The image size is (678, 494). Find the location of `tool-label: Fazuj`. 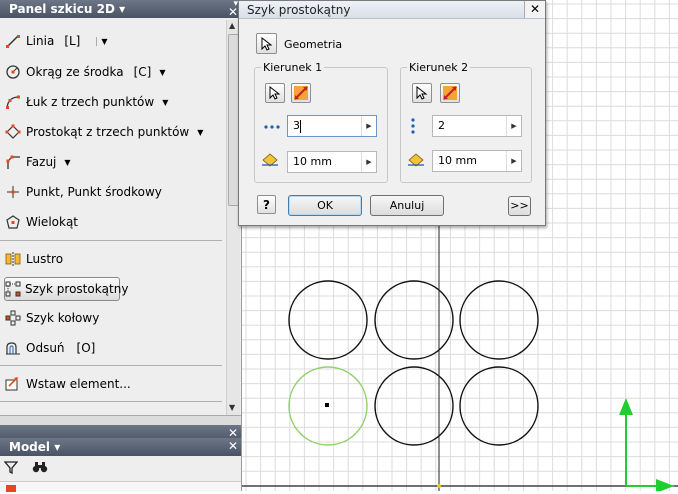

tool-label: Fazuj is located at coordinates (41, 162).